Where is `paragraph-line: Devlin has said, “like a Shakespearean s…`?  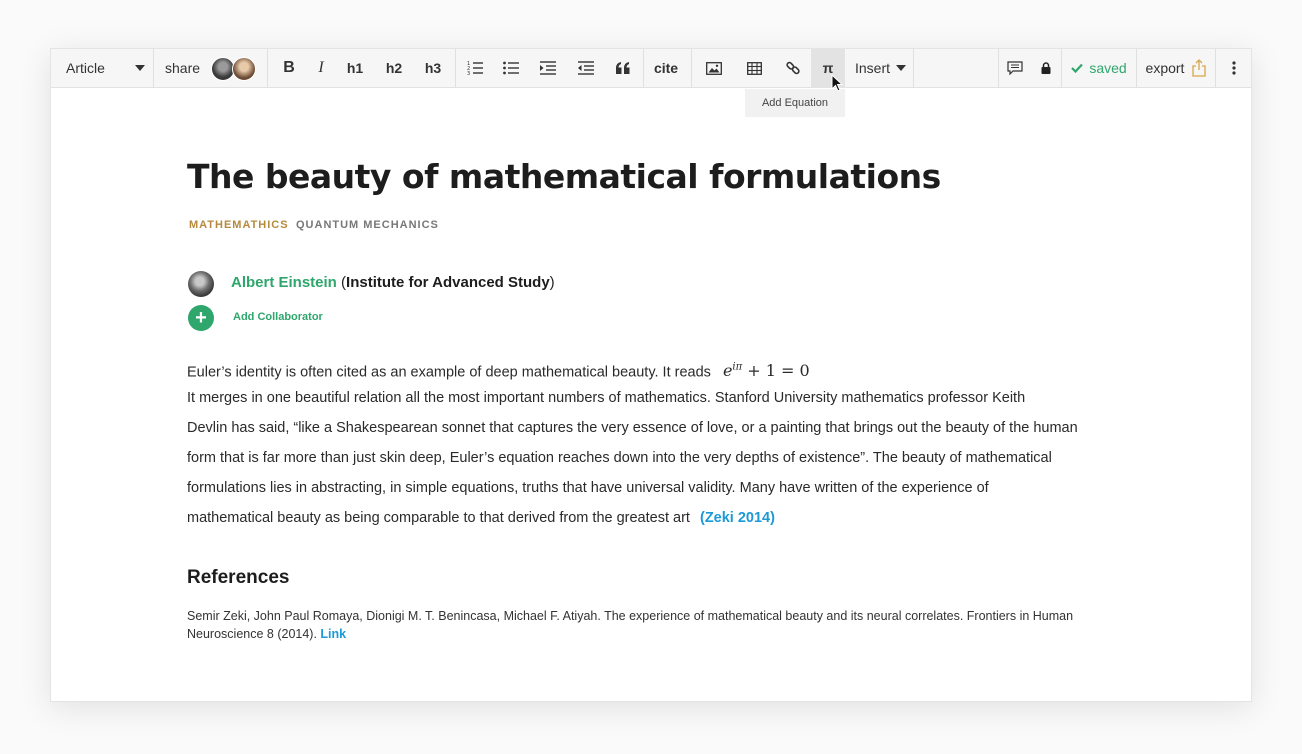
paragraph-line: Devlin has said, “like a Shakespearean s… is located at coordinates (632, 428).